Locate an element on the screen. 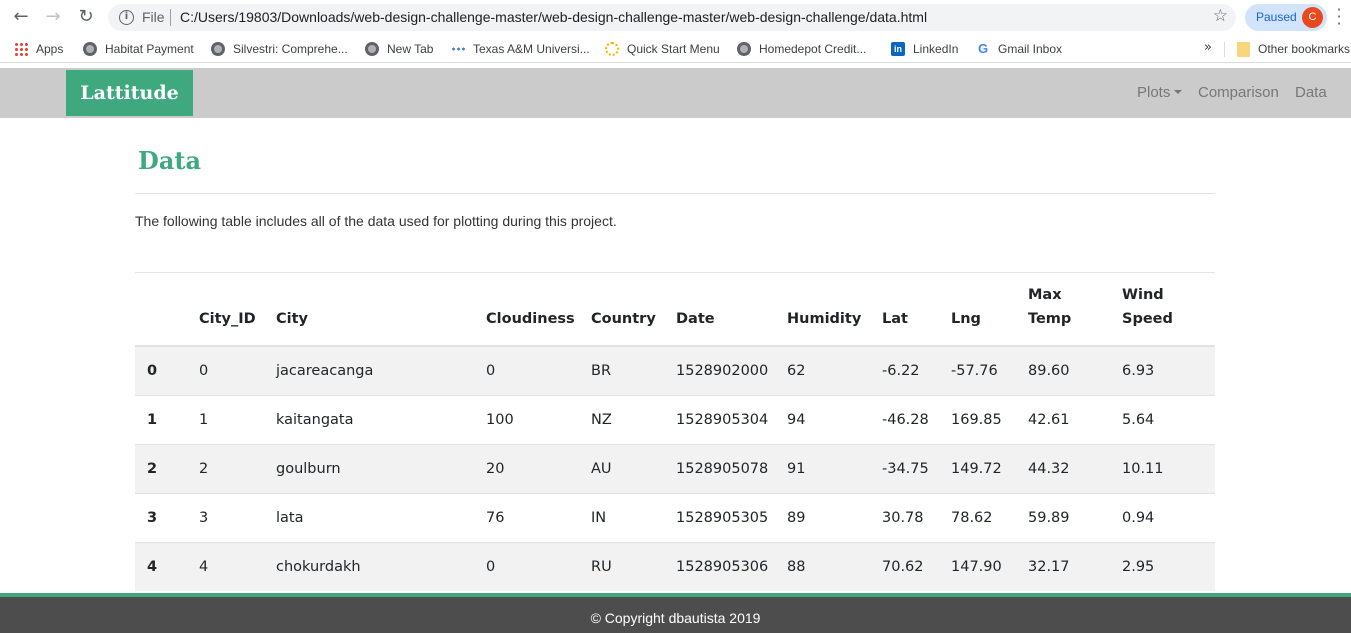  table-cell: jacareacanga is located at coordinates (381, 370).